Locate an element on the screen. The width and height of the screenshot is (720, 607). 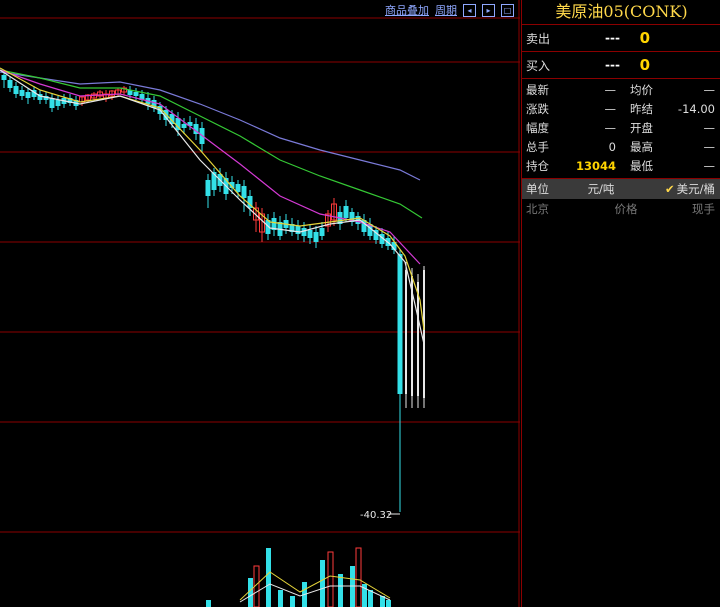
check-icon: ✔ is located at coordinates (669, 189).